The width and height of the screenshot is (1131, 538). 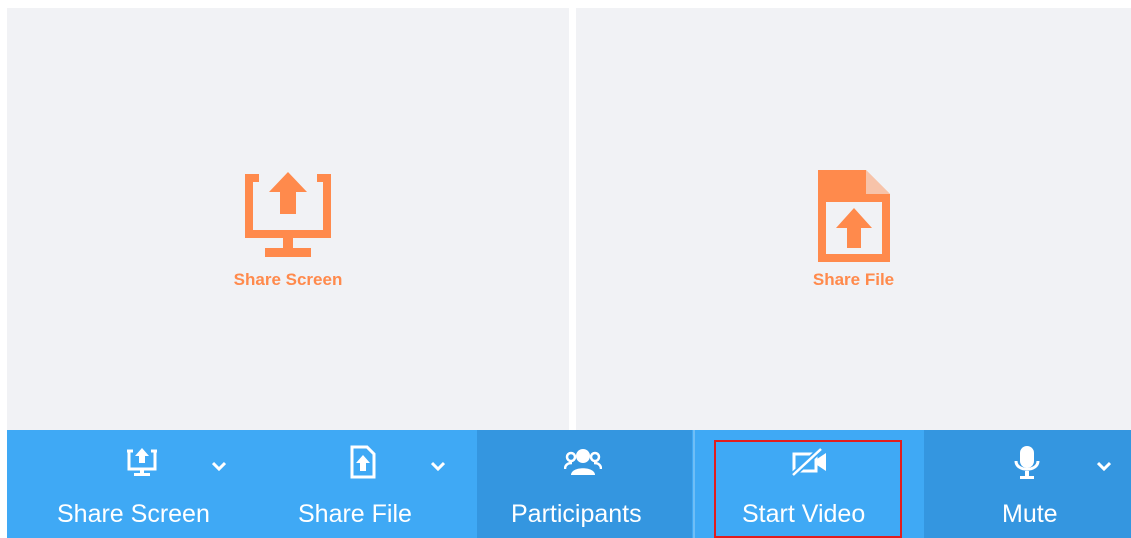 I want to click on video-off-icon, so click(x=810, y=462).